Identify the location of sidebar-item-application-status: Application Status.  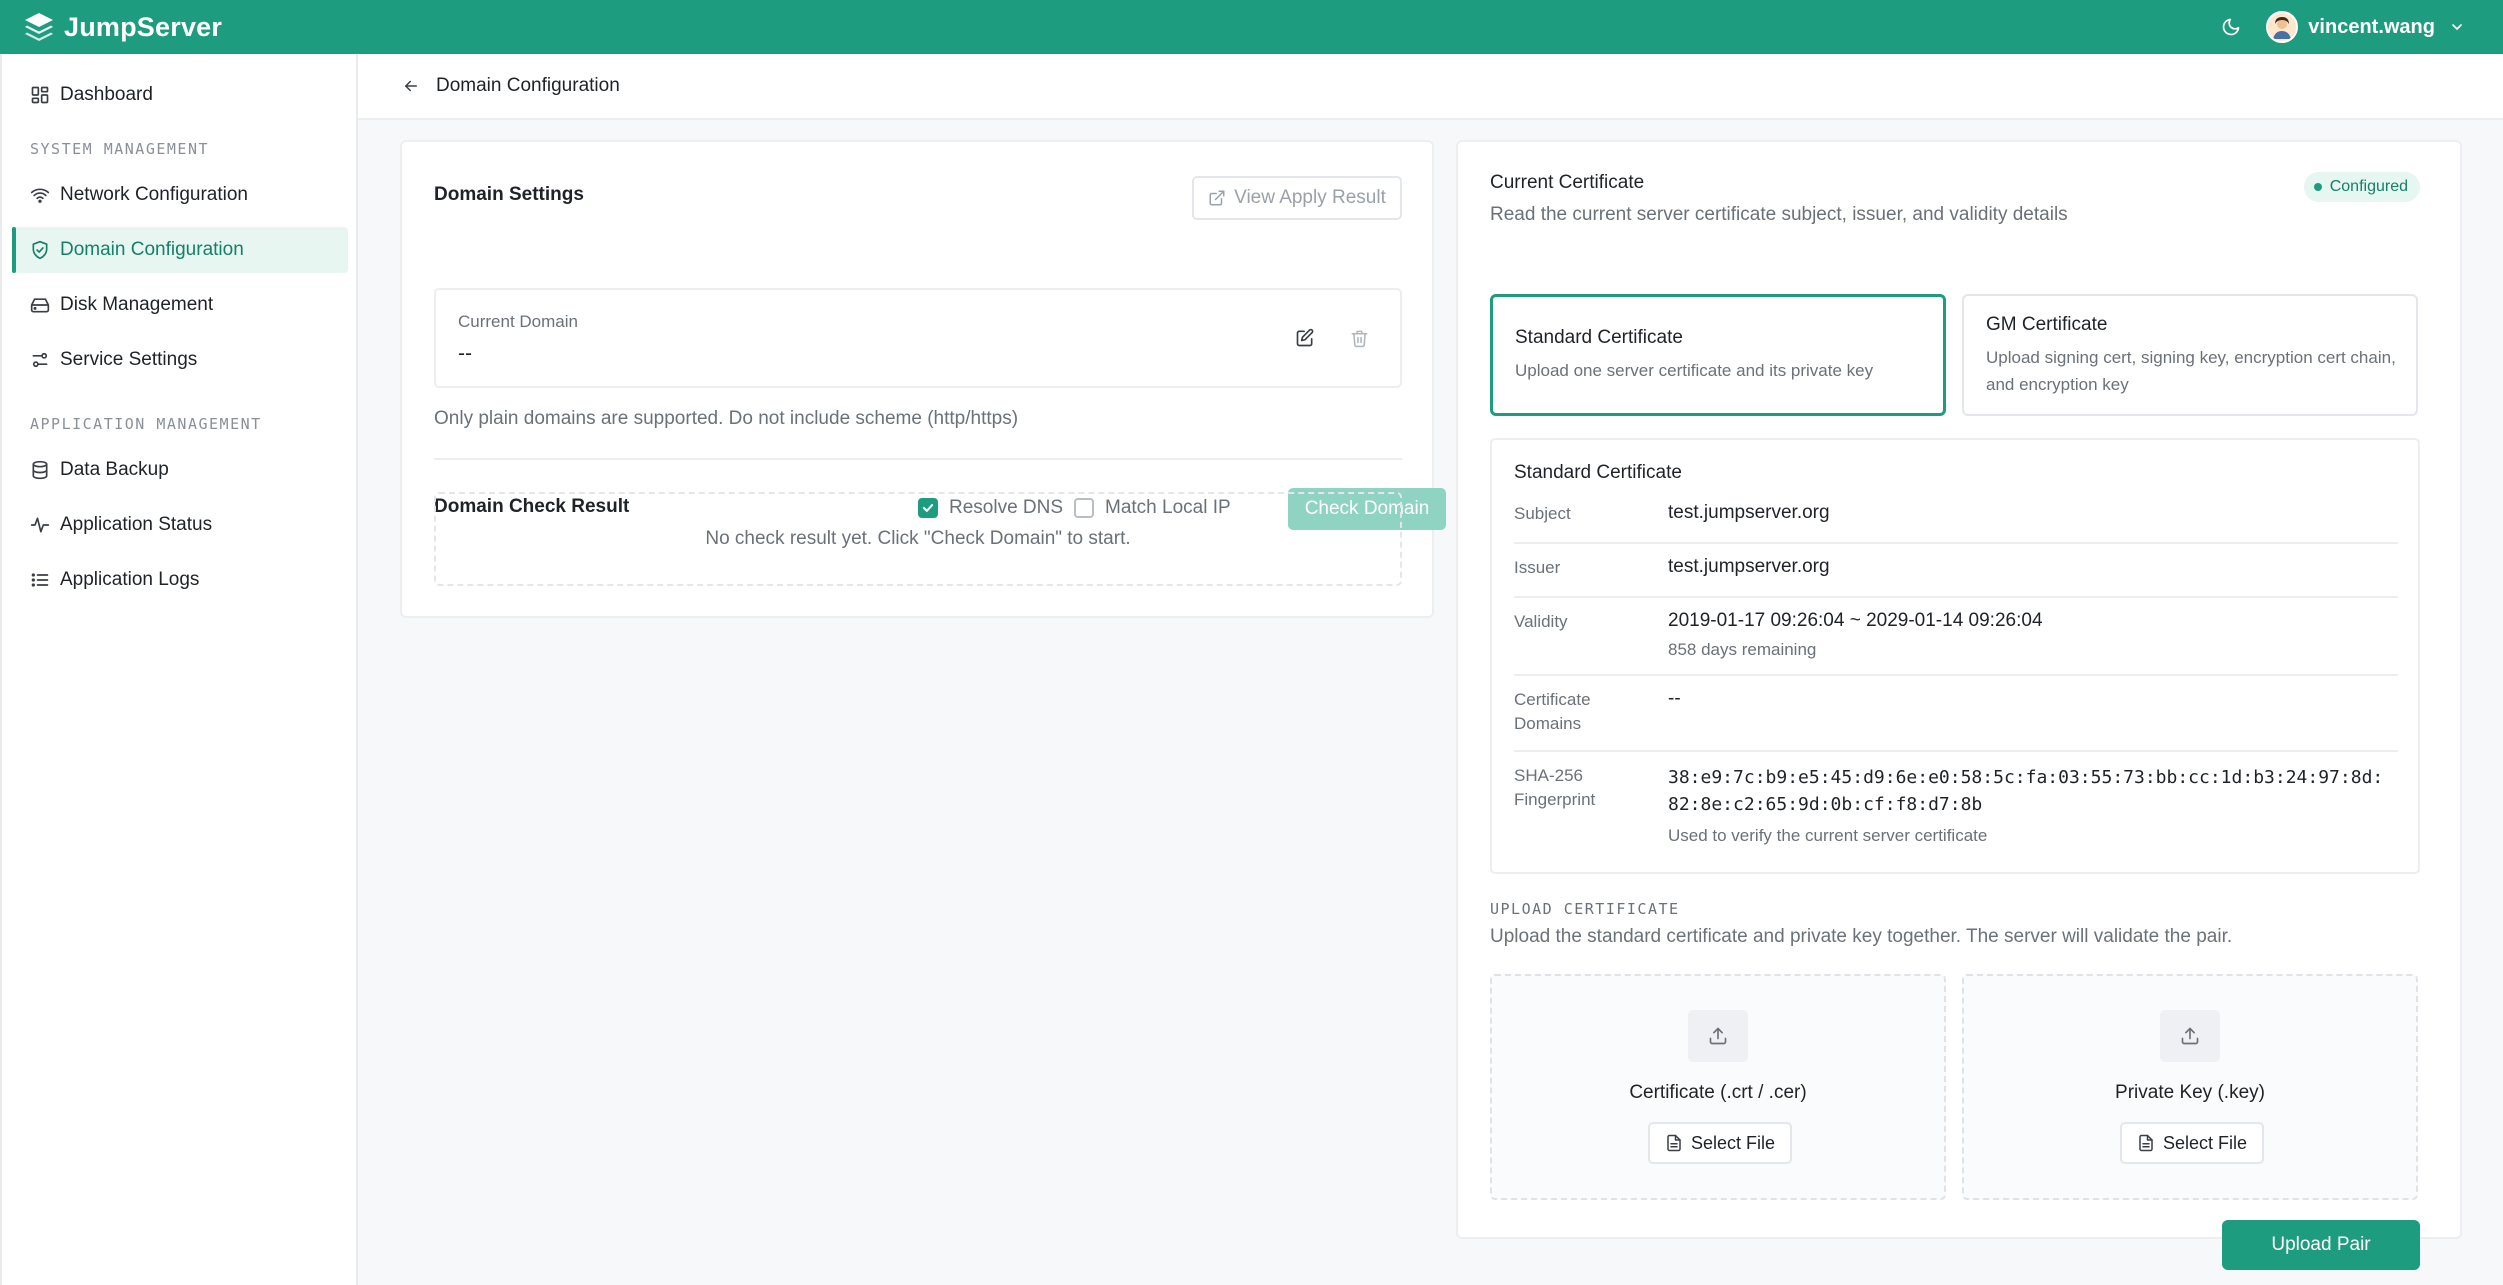
(180, 525).